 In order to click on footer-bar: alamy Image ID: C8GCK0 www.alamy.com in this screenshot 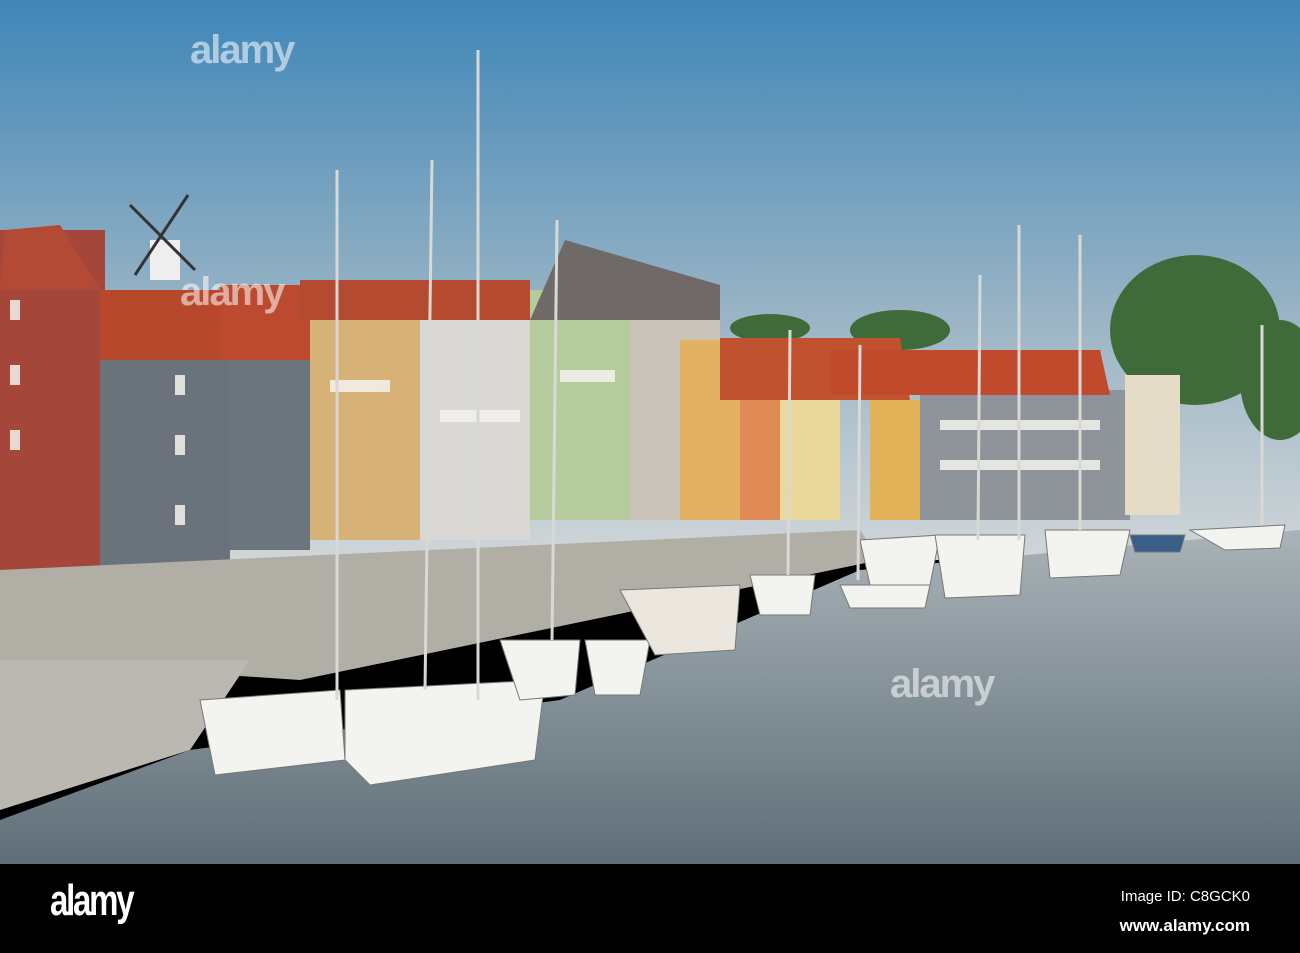, I will do `click(650, 908)`.